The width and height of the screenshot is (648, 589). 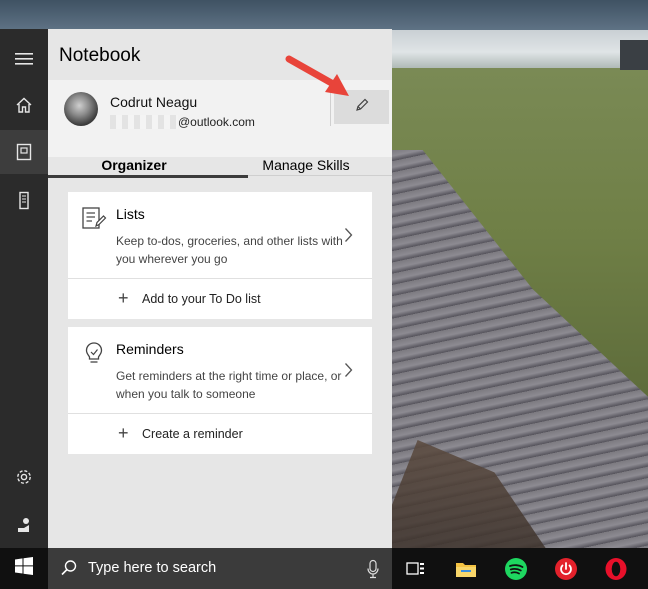 What do you see at coordinates (81, 109) in the screenshot?
I see `avatar` at bounding box center [81, 109].